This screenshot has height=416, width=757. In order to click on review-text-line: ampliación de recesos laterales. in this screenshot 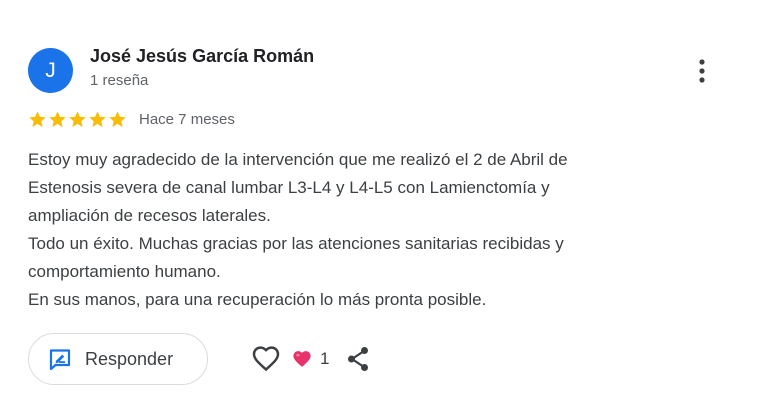, I will do `click(149, 215)`.